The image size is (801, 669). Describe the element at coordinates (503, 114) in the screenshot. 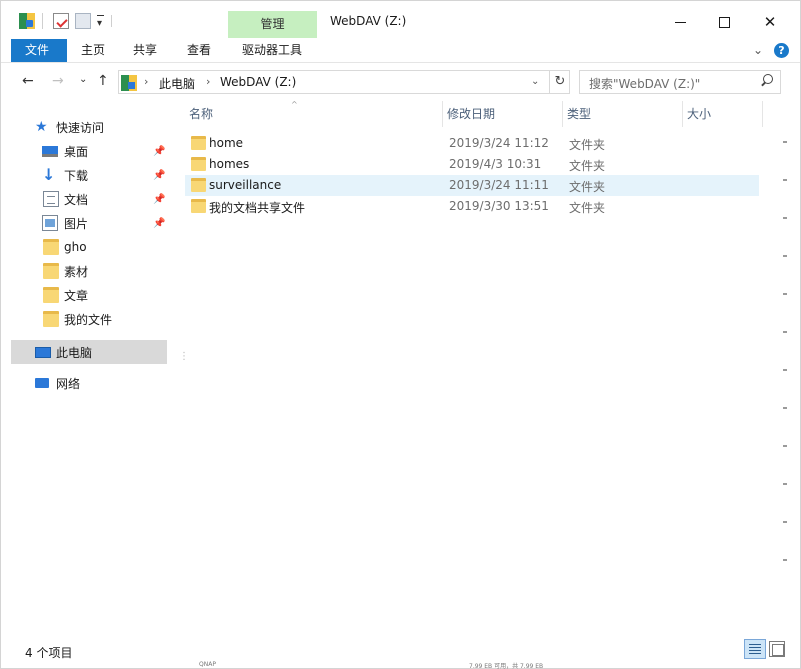

I see `column-header-date: 修改日期` at that location.